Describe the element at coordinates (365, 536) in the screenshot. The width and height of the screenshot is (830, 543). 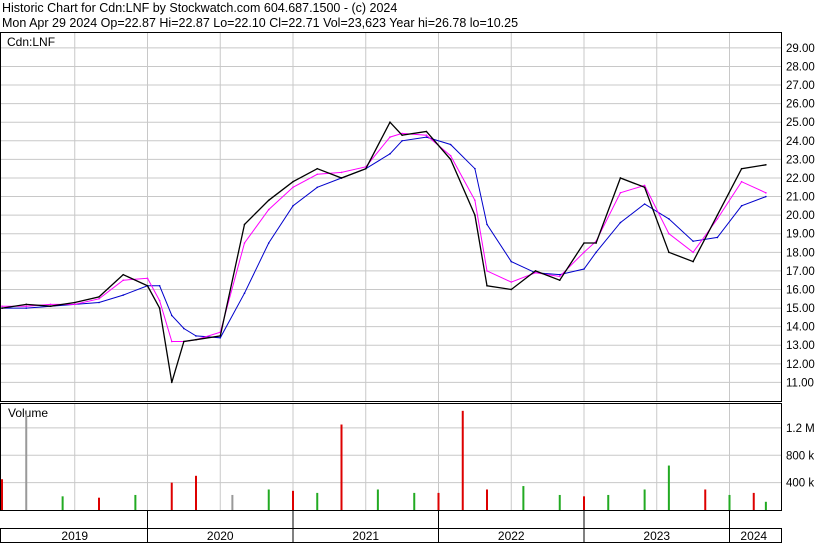
I see `year-label: 2021` at that location.